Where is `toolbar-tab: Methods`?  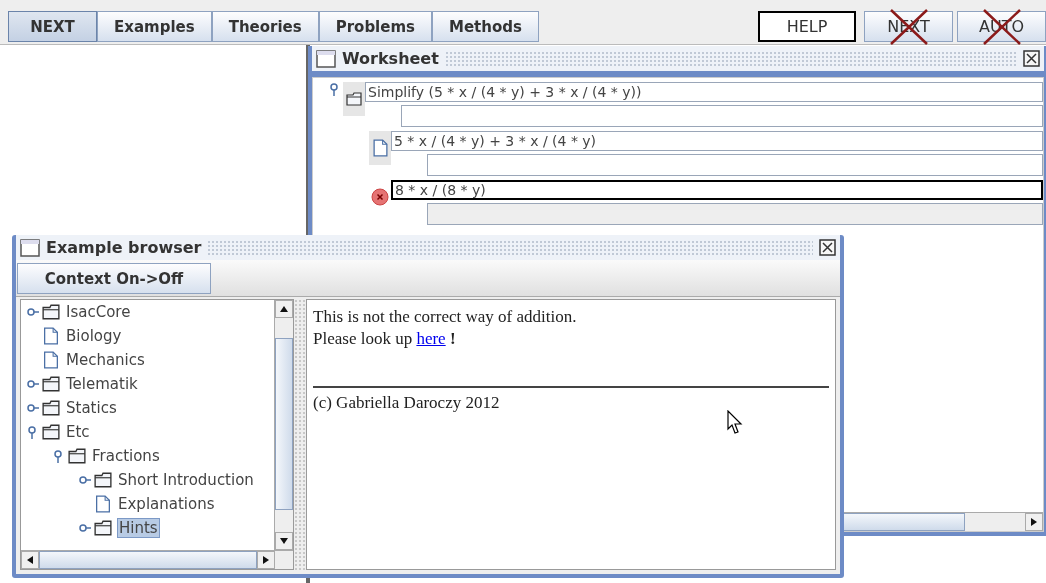
toolbar-tab: Methods is located at coordinates (485, 26).